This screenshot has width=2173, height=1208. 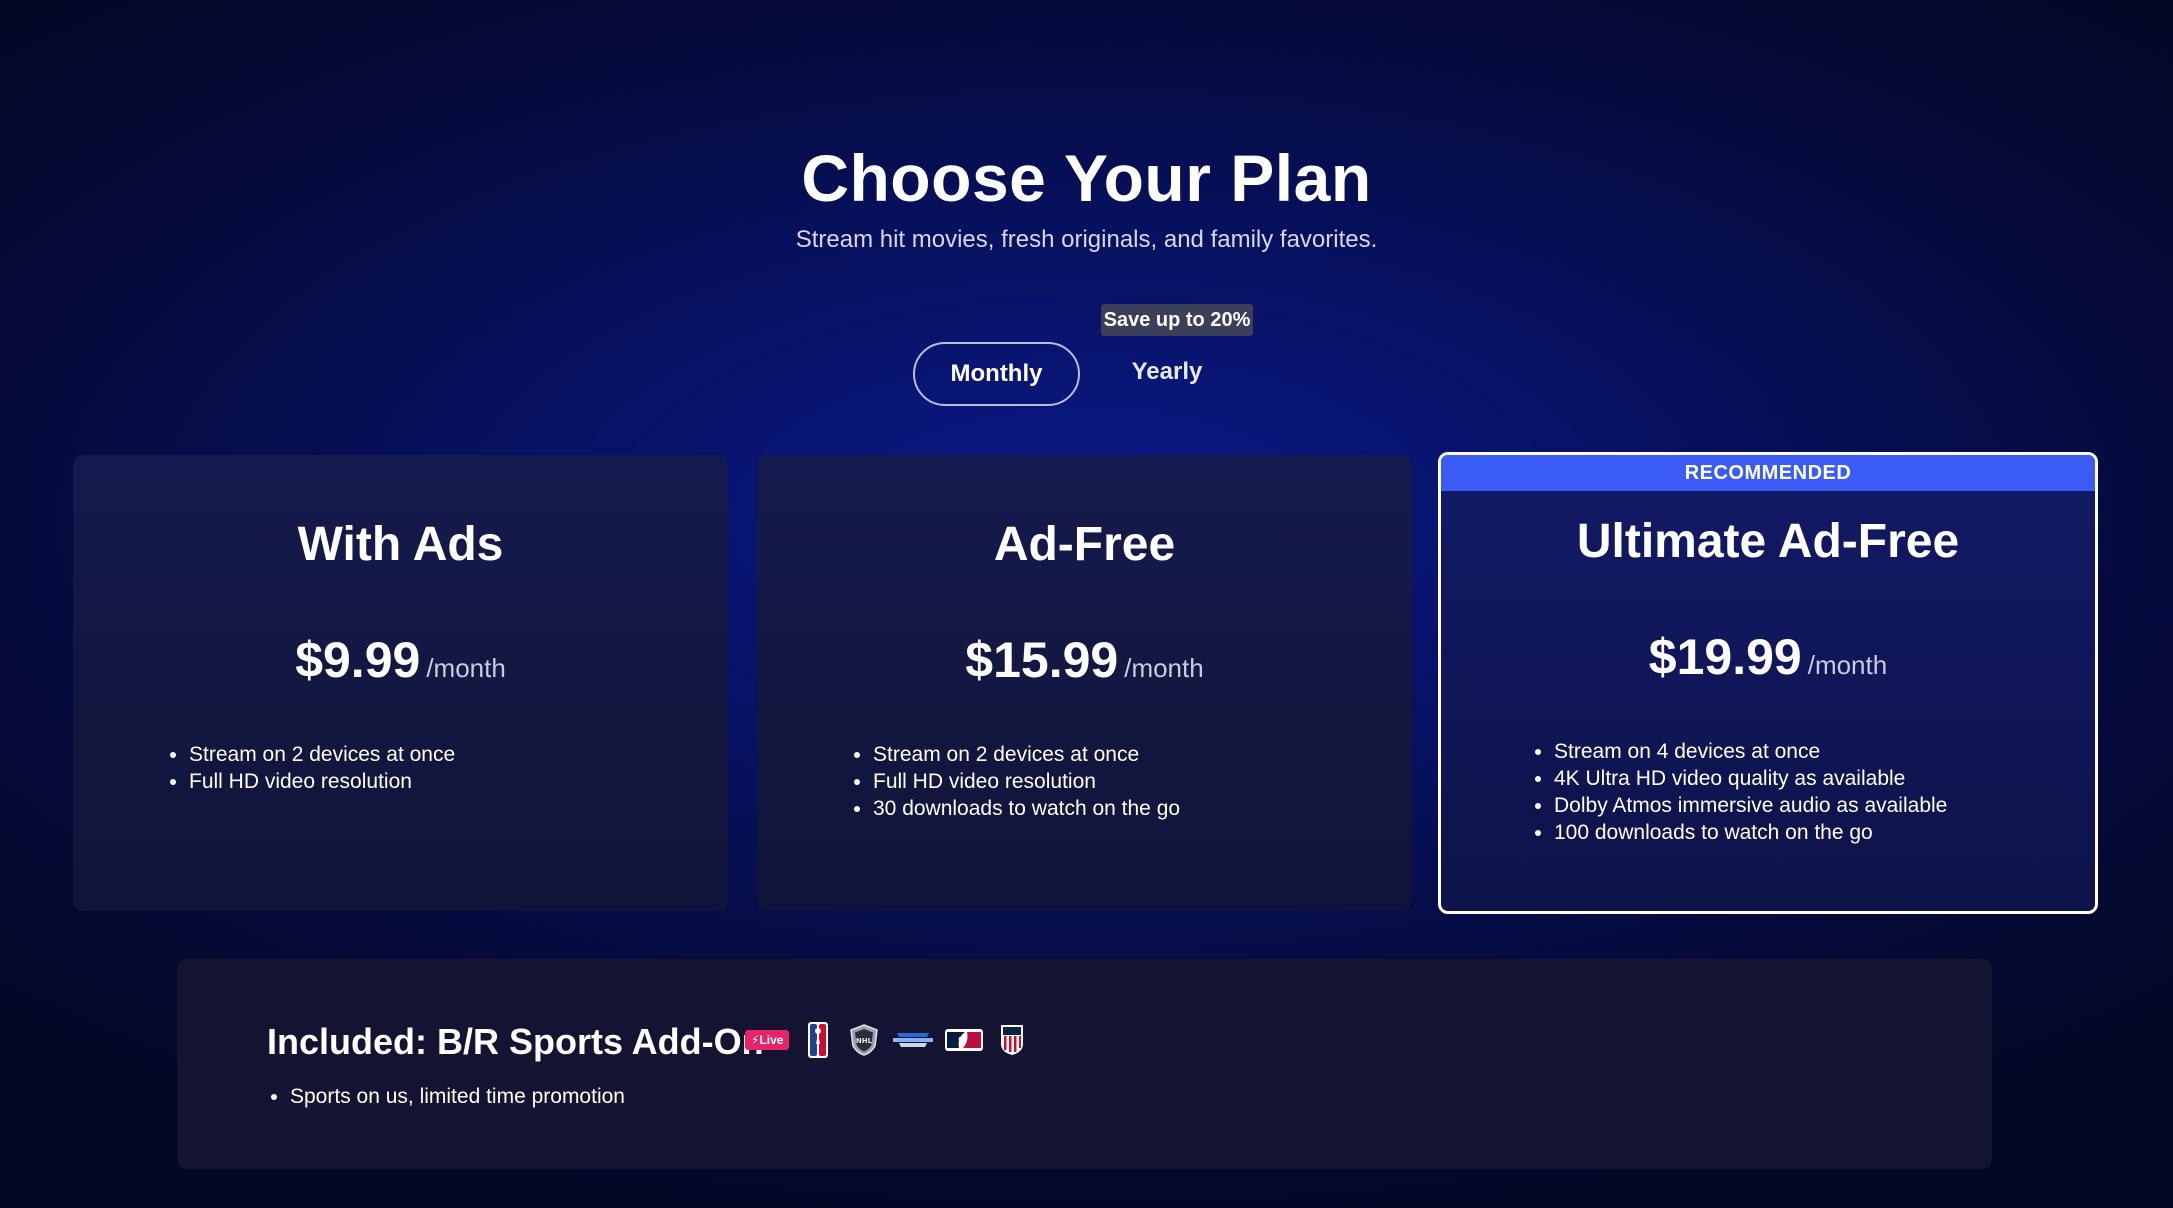 What do you see at coordinates (457, 1096) in the screenshot?
I see `addon-feature: Sports on us, limited time promotion` at bounding box center [457, 1096].